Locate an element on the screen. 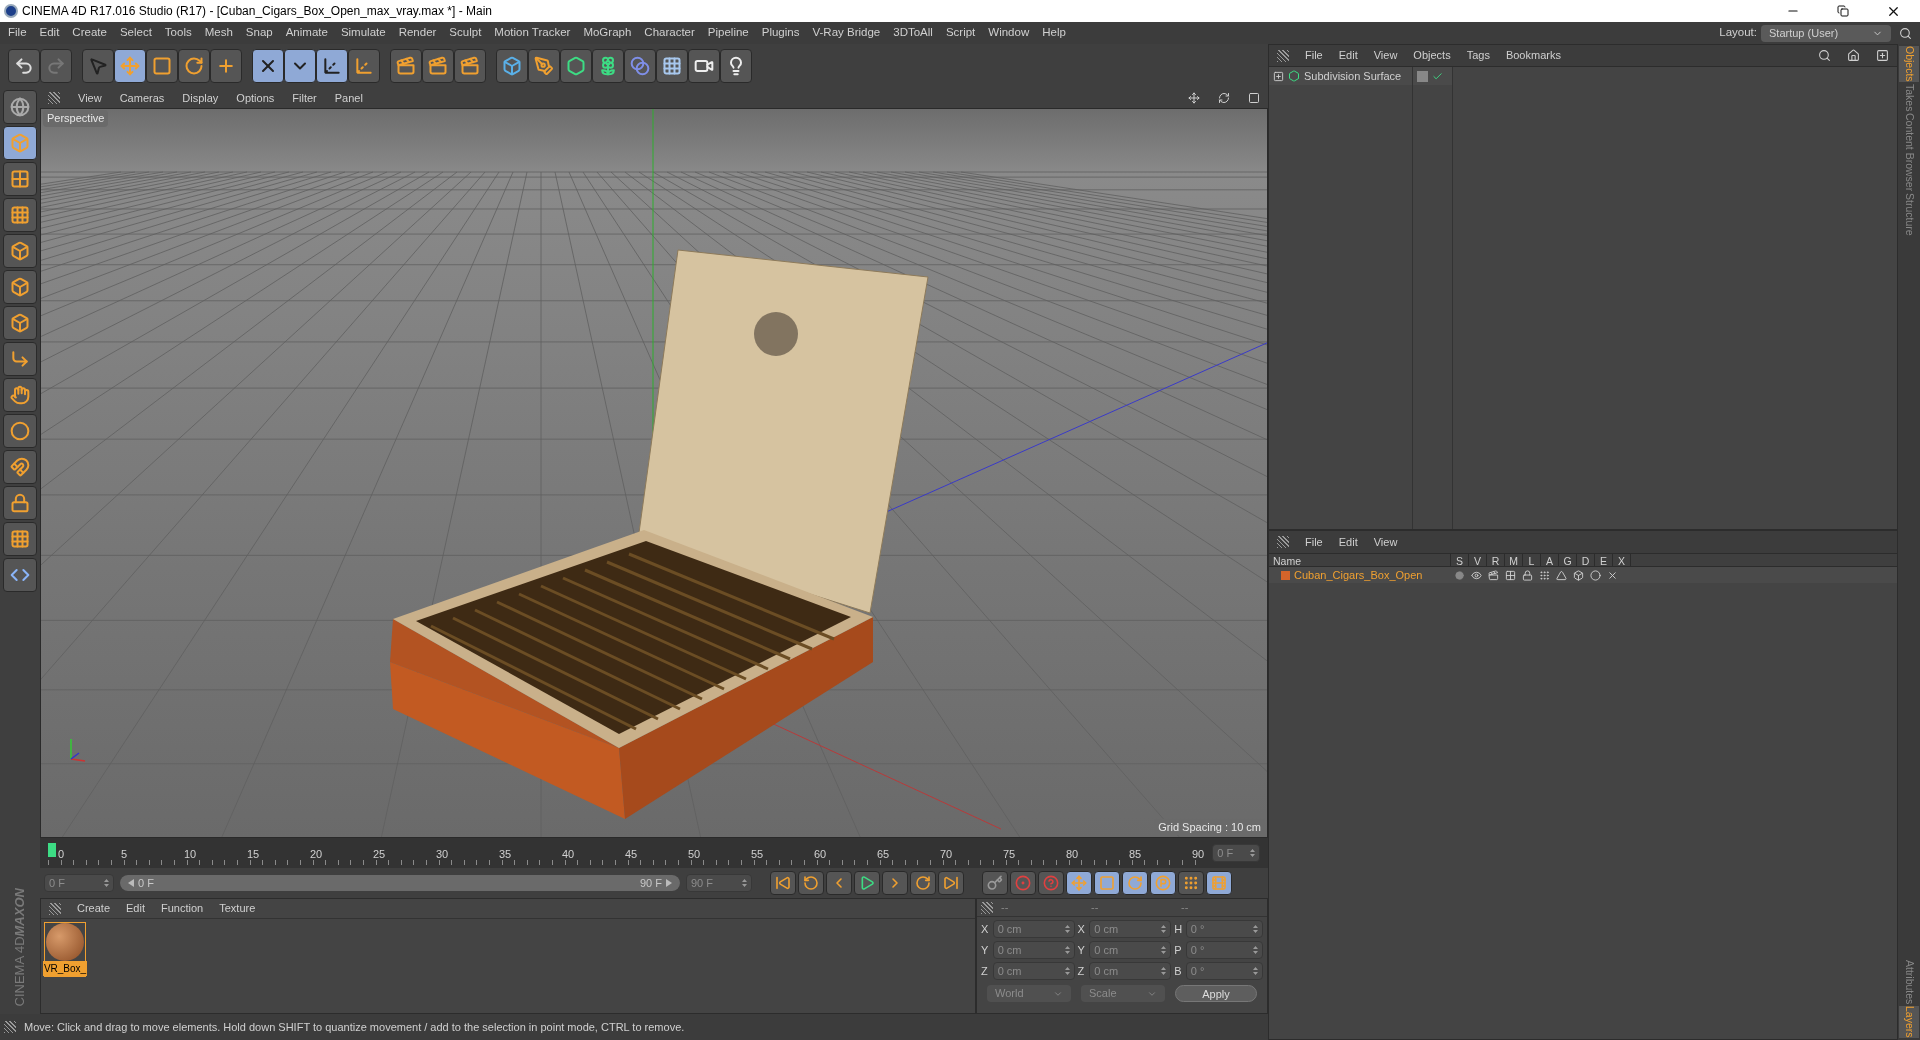 The height and width of the screenshot is (1040, 1920). menu-item: Tags is located at coordinates (1478, 55).